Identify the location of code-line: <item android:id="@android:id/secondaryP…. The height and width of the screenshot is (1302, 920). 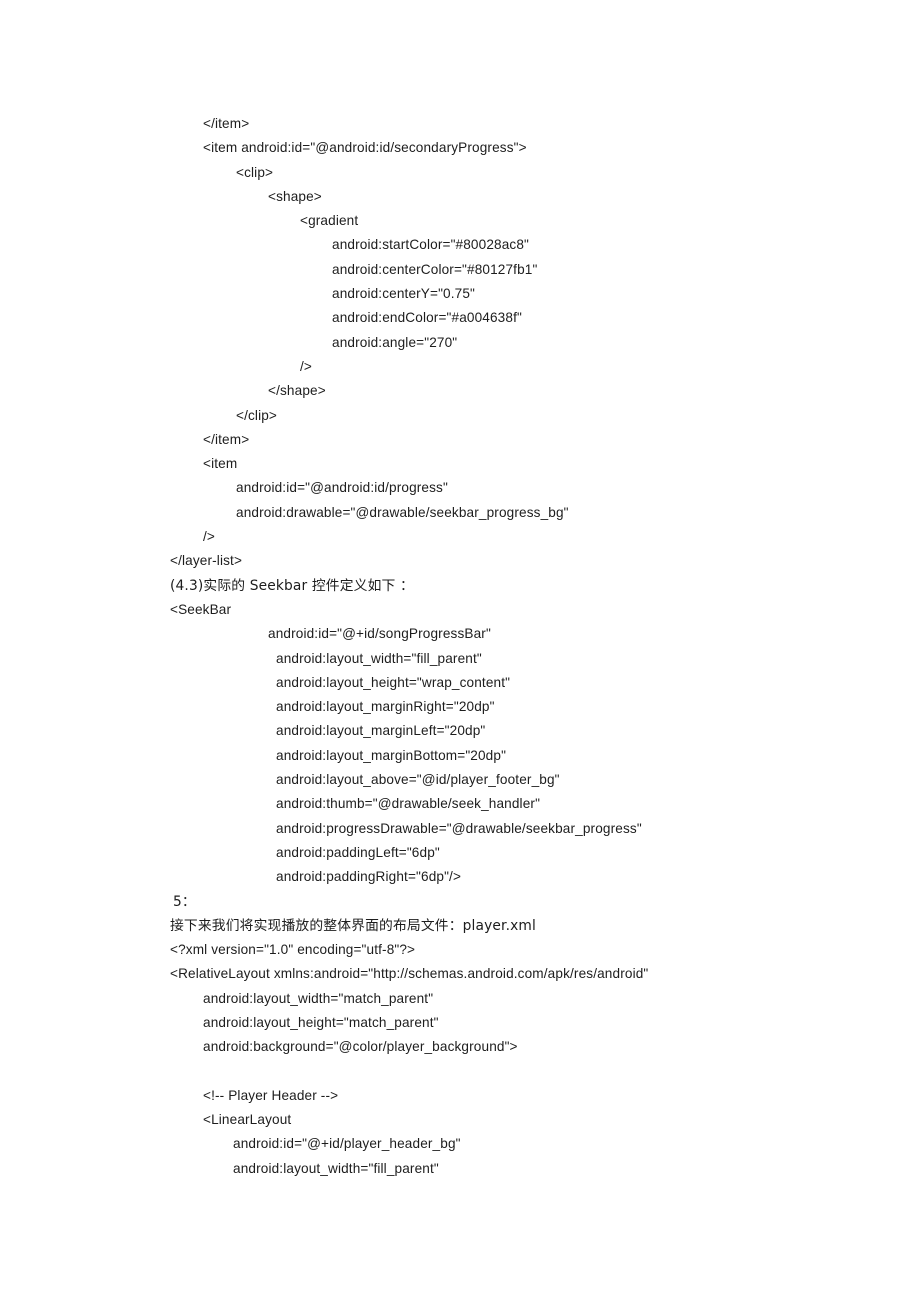
(365, 148).